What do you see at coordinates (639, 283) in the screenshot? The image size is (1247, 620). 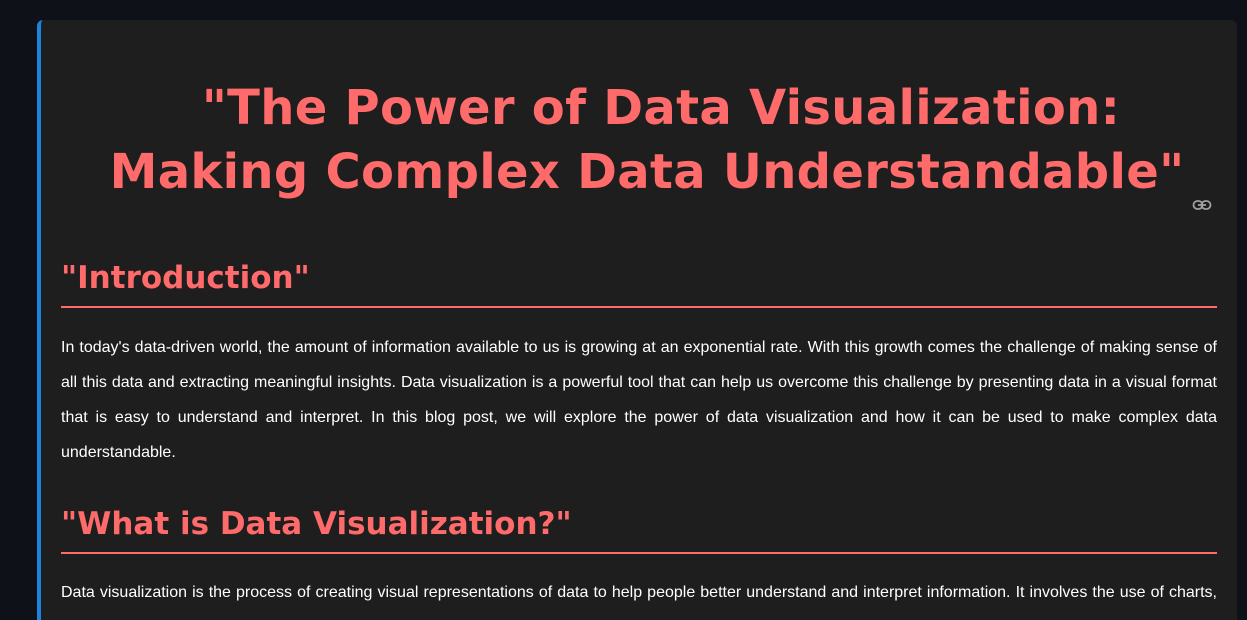 I see `section-heading-introduction: "Introduction"` at bounding box center [639, 283].